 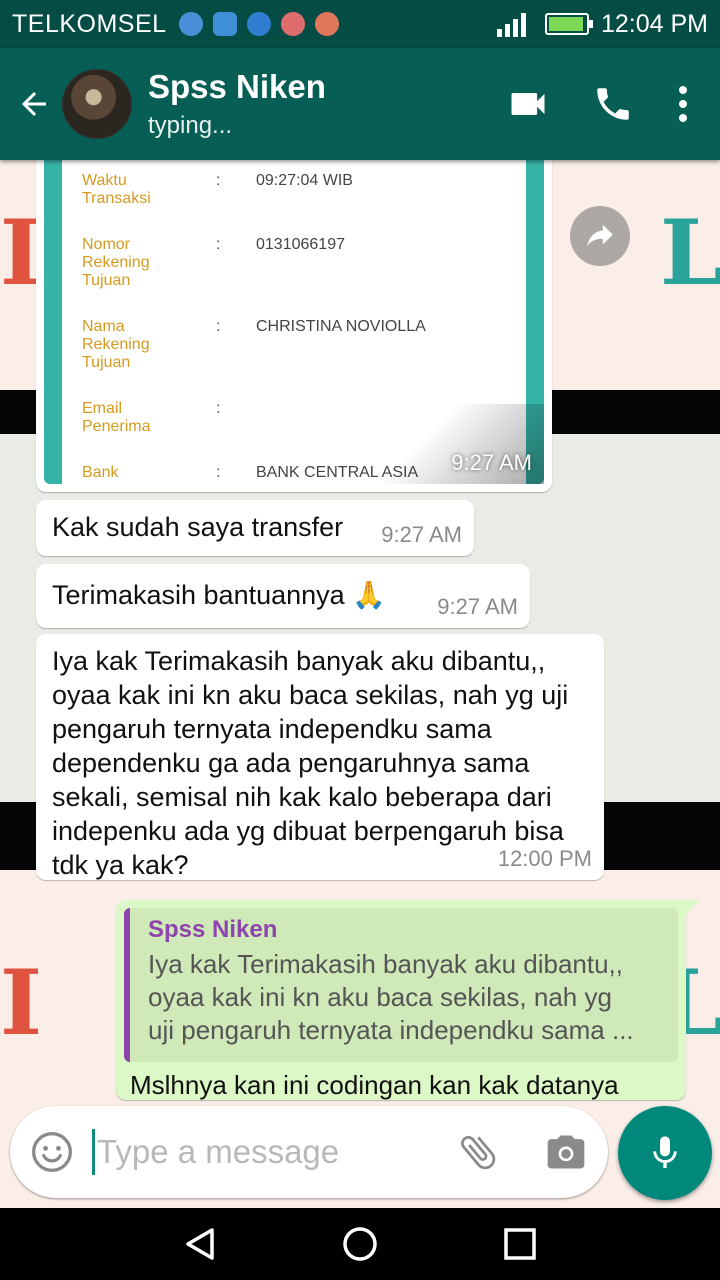 I want to click on chat-notification-icon, so click(x=292, y=24).